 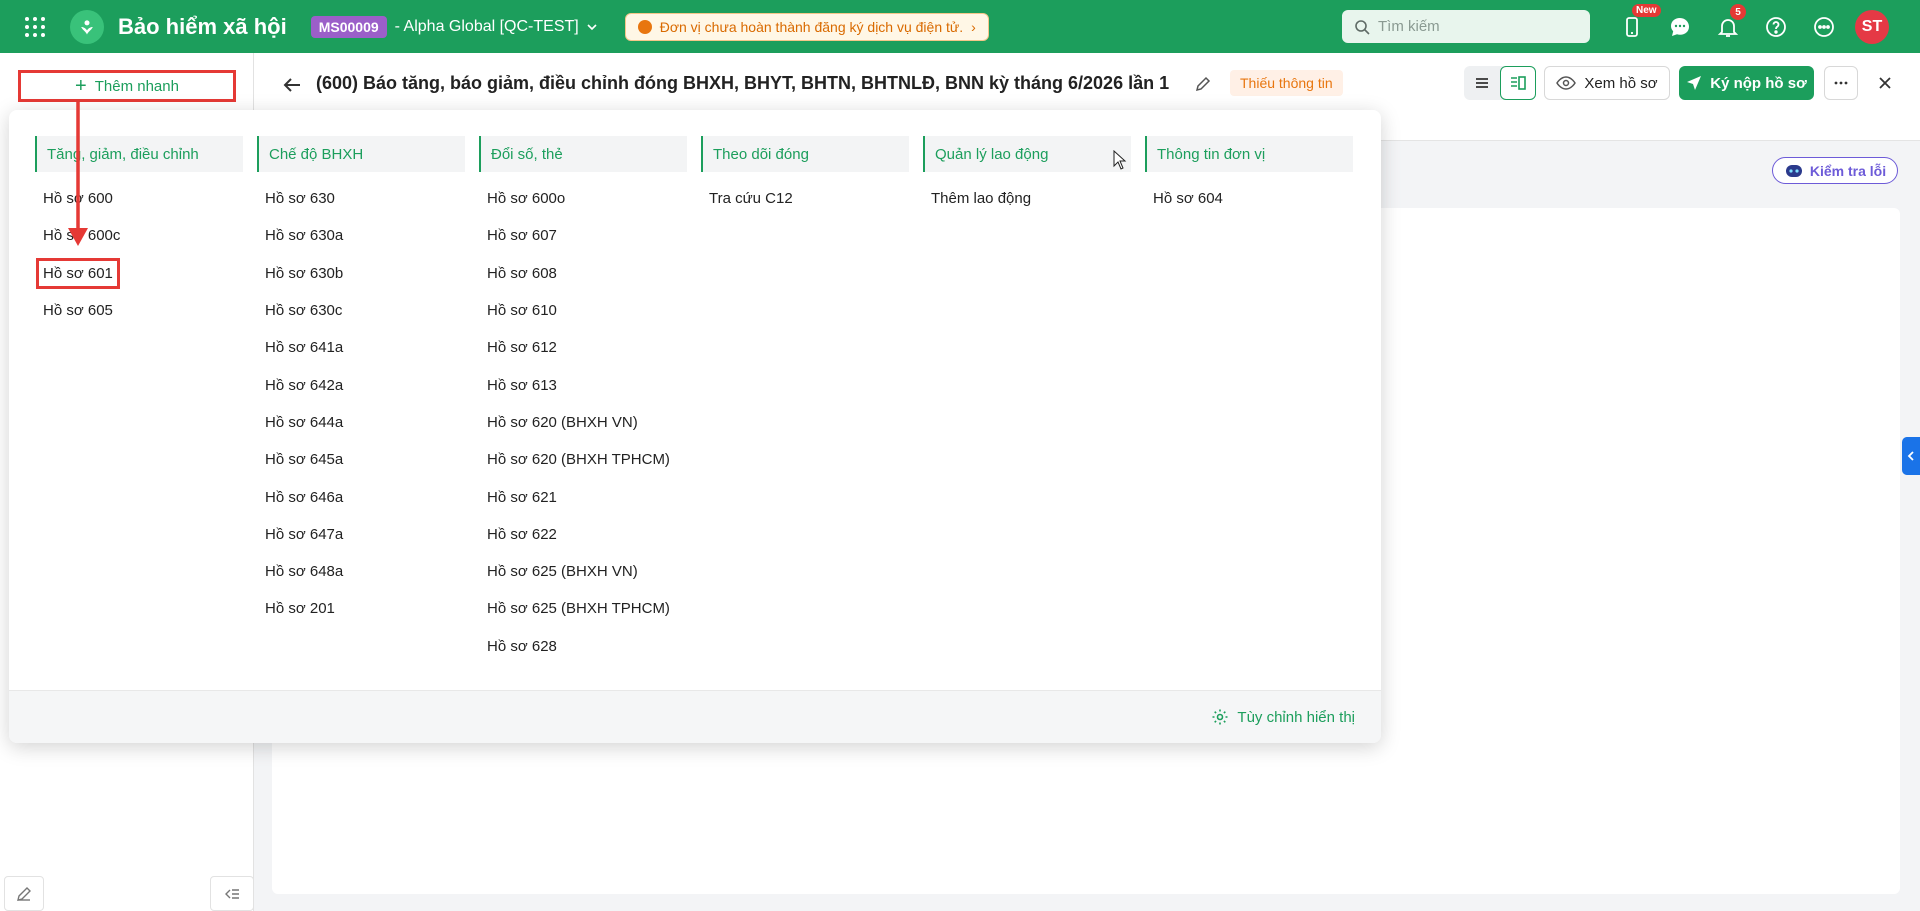 I want to click on app-grid-icon, so click(x=35, y=26).